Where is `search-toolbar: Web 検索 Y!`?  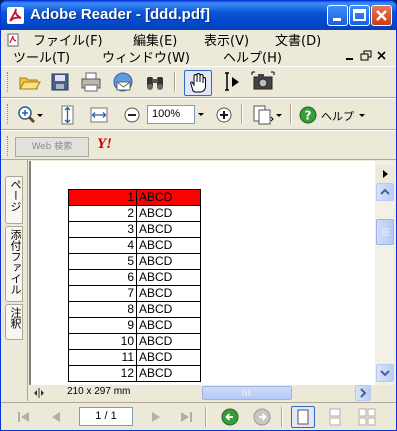 search-toolbar: Web 検索 Y! is located at coordinates (198, 145).